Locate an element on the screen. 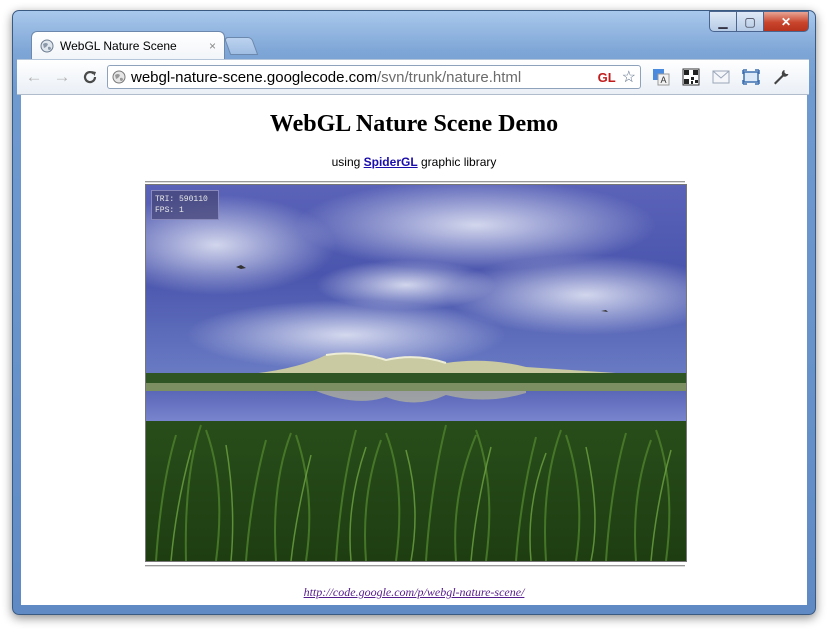 This screenshot has width=830, height=631. forward-button: → is located at coordinates (62, 77).